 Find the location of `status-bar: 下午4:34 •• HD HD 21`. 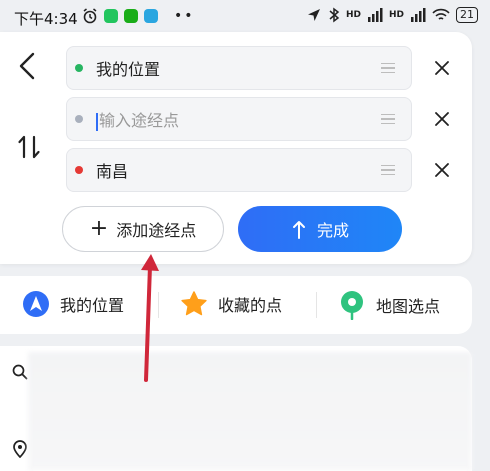

status-bar: 下午4:34 •• HD HD 21 is located at coordinates (245, 17).